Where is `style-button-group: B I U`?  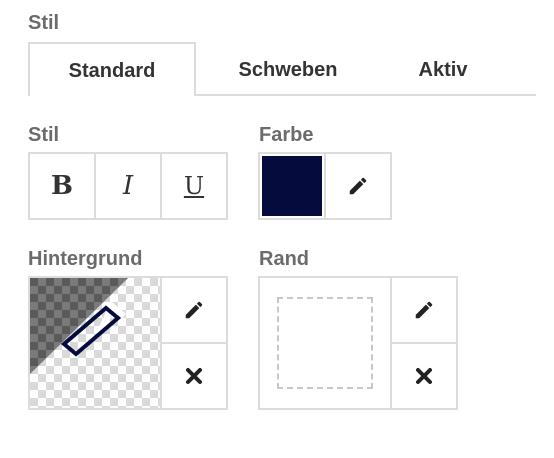 style-button-group: B I U is located at coordinates (128, 186).